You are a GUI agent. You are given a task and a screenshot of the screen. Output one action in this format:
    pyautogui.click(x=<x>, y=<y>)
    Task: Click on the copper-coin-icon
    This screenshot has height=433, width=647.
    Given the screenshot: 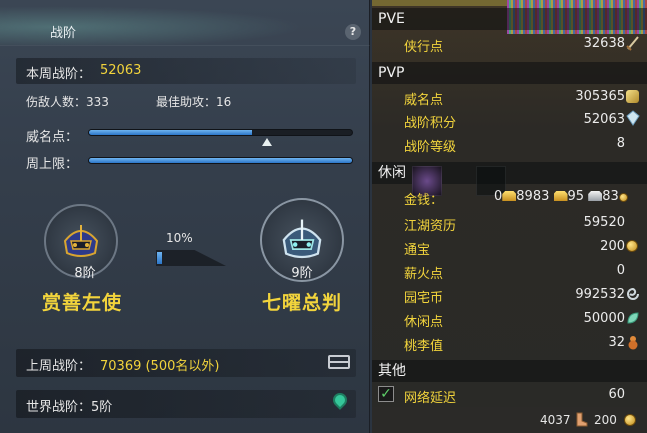 What is the action you would take?
    pyautogui.click(x=623, y=197)
    